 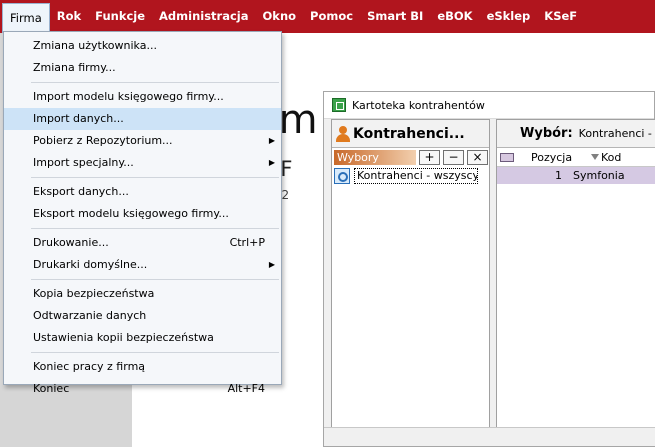 I want to click on menu-item-backup-settings: Ustawienia kopii bezpieczeństwa, so click(x=142, y=338).